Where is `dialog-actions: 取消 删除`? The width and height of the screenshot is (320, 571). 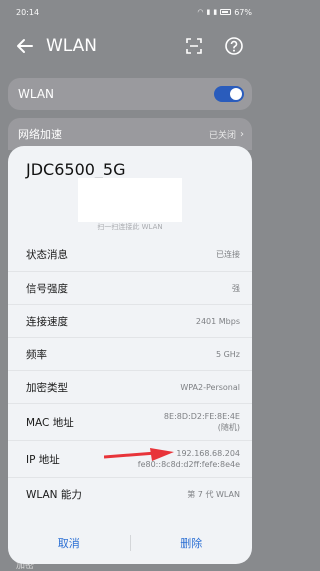
dialog-actions: 取消 删除 is located at coordinates (130, 543).